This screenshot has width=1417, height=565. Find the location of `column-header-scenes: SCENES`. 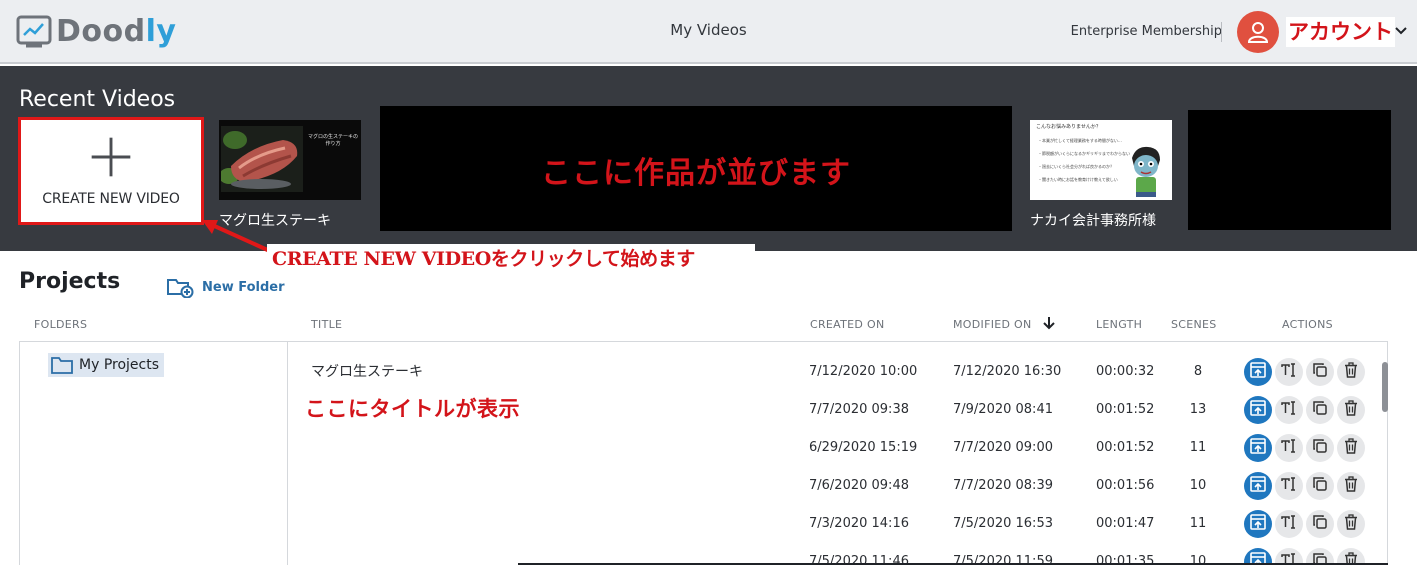

column-header-scenes: SCENES is located at coordinates (1194, 324).